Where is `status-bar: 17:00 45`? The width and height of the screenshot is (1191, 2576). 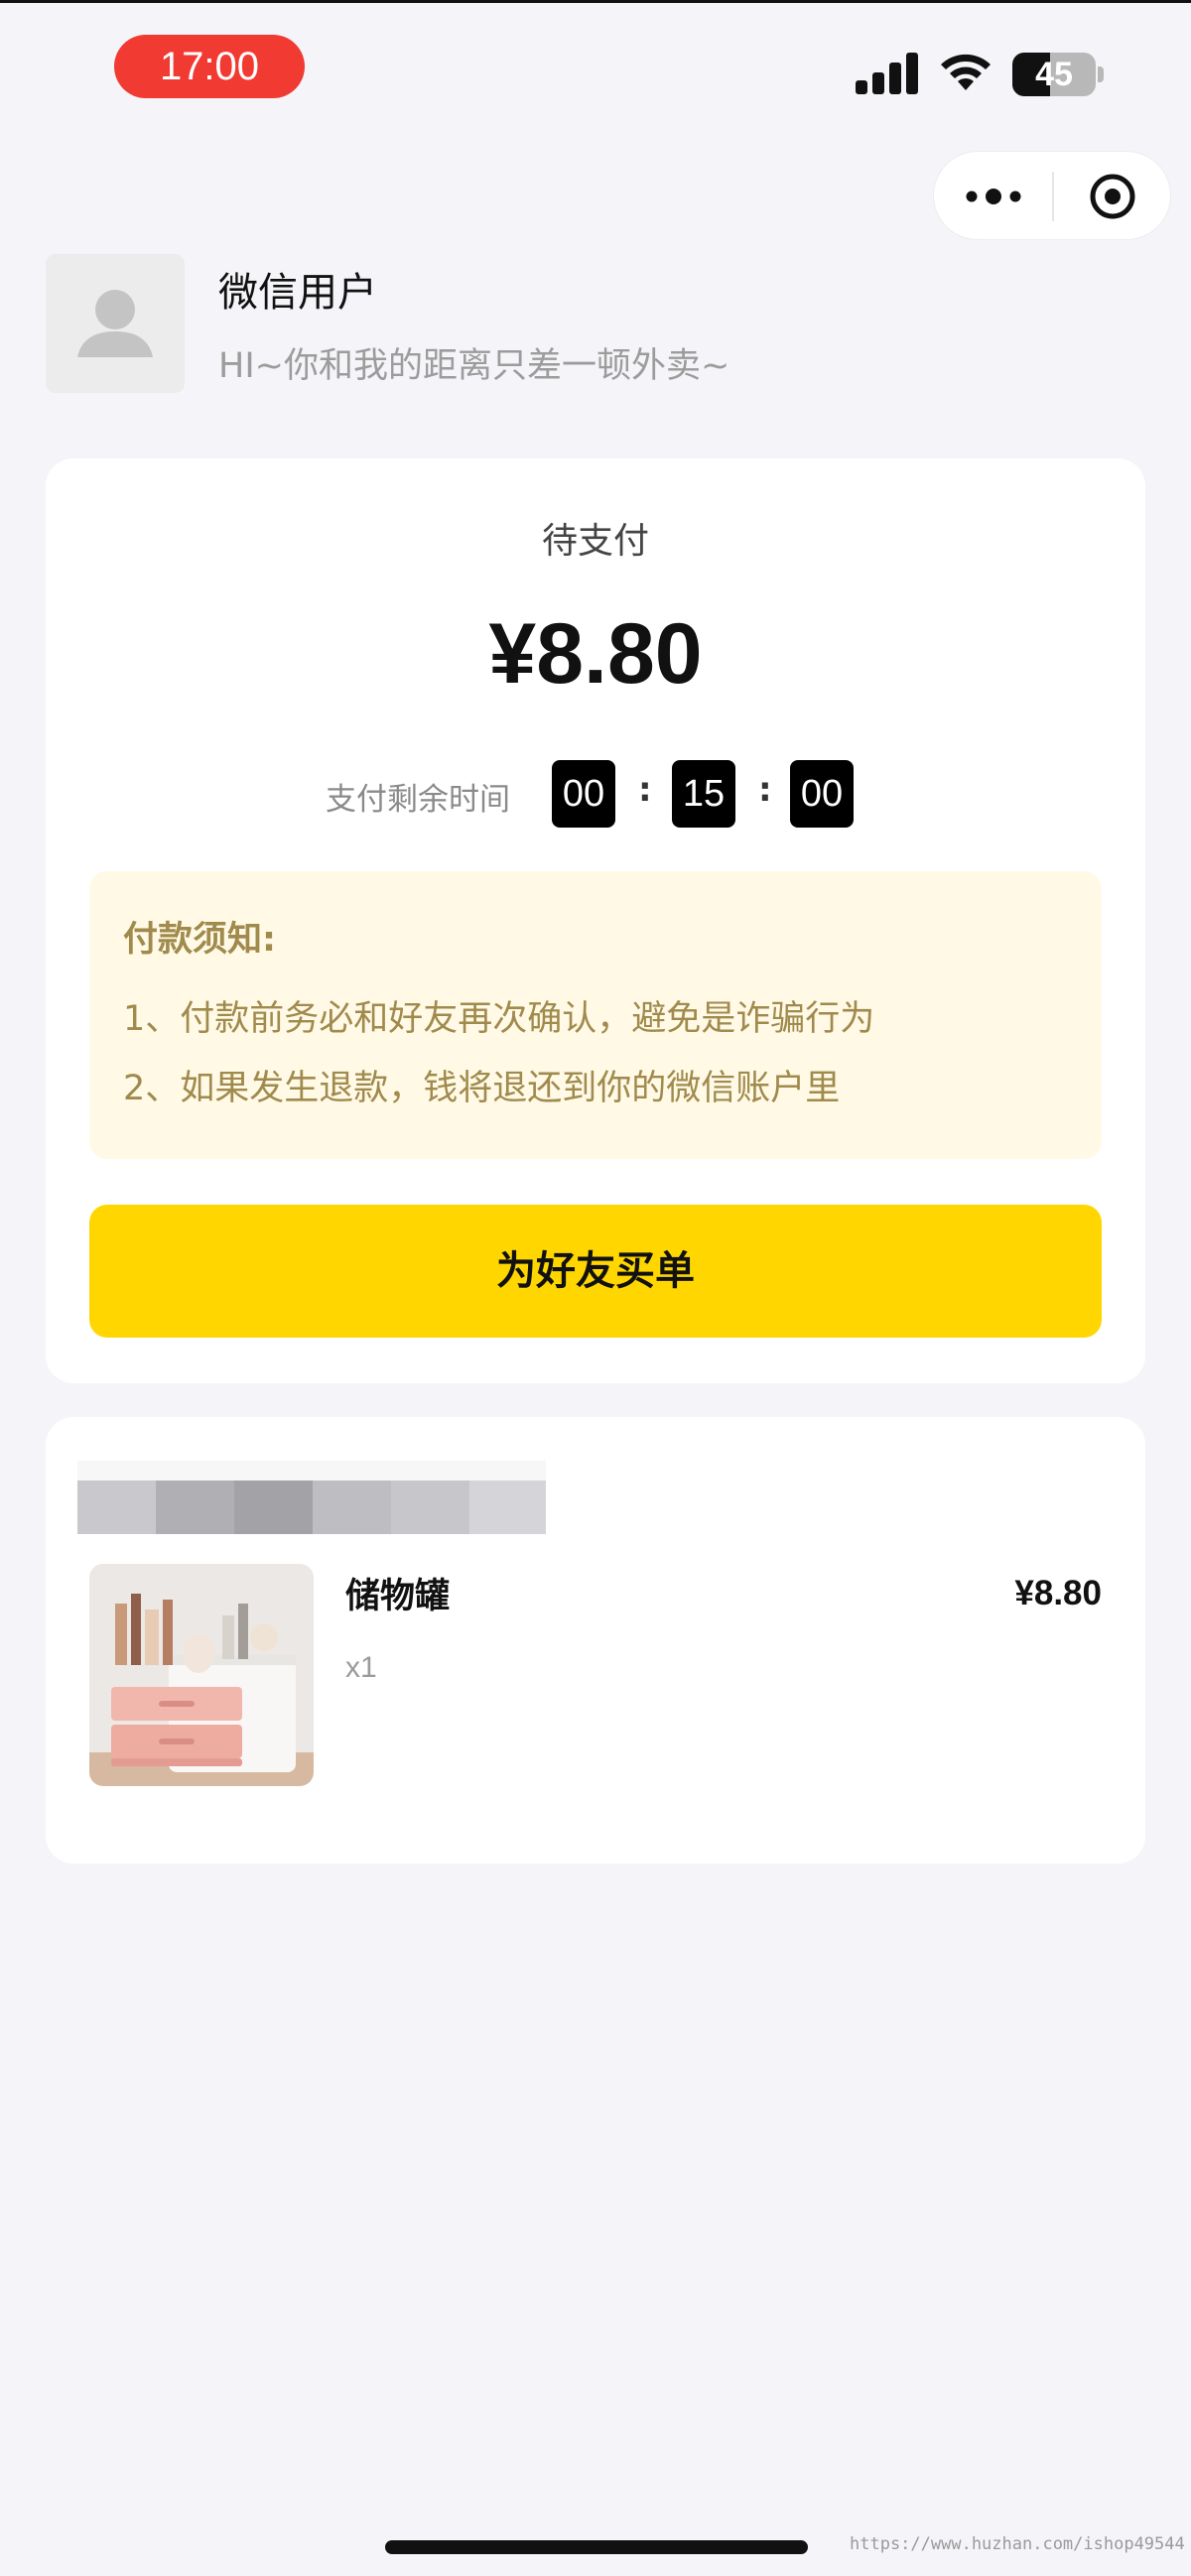
status-bar: 17:00 45 is located at coordinates (595, 60).